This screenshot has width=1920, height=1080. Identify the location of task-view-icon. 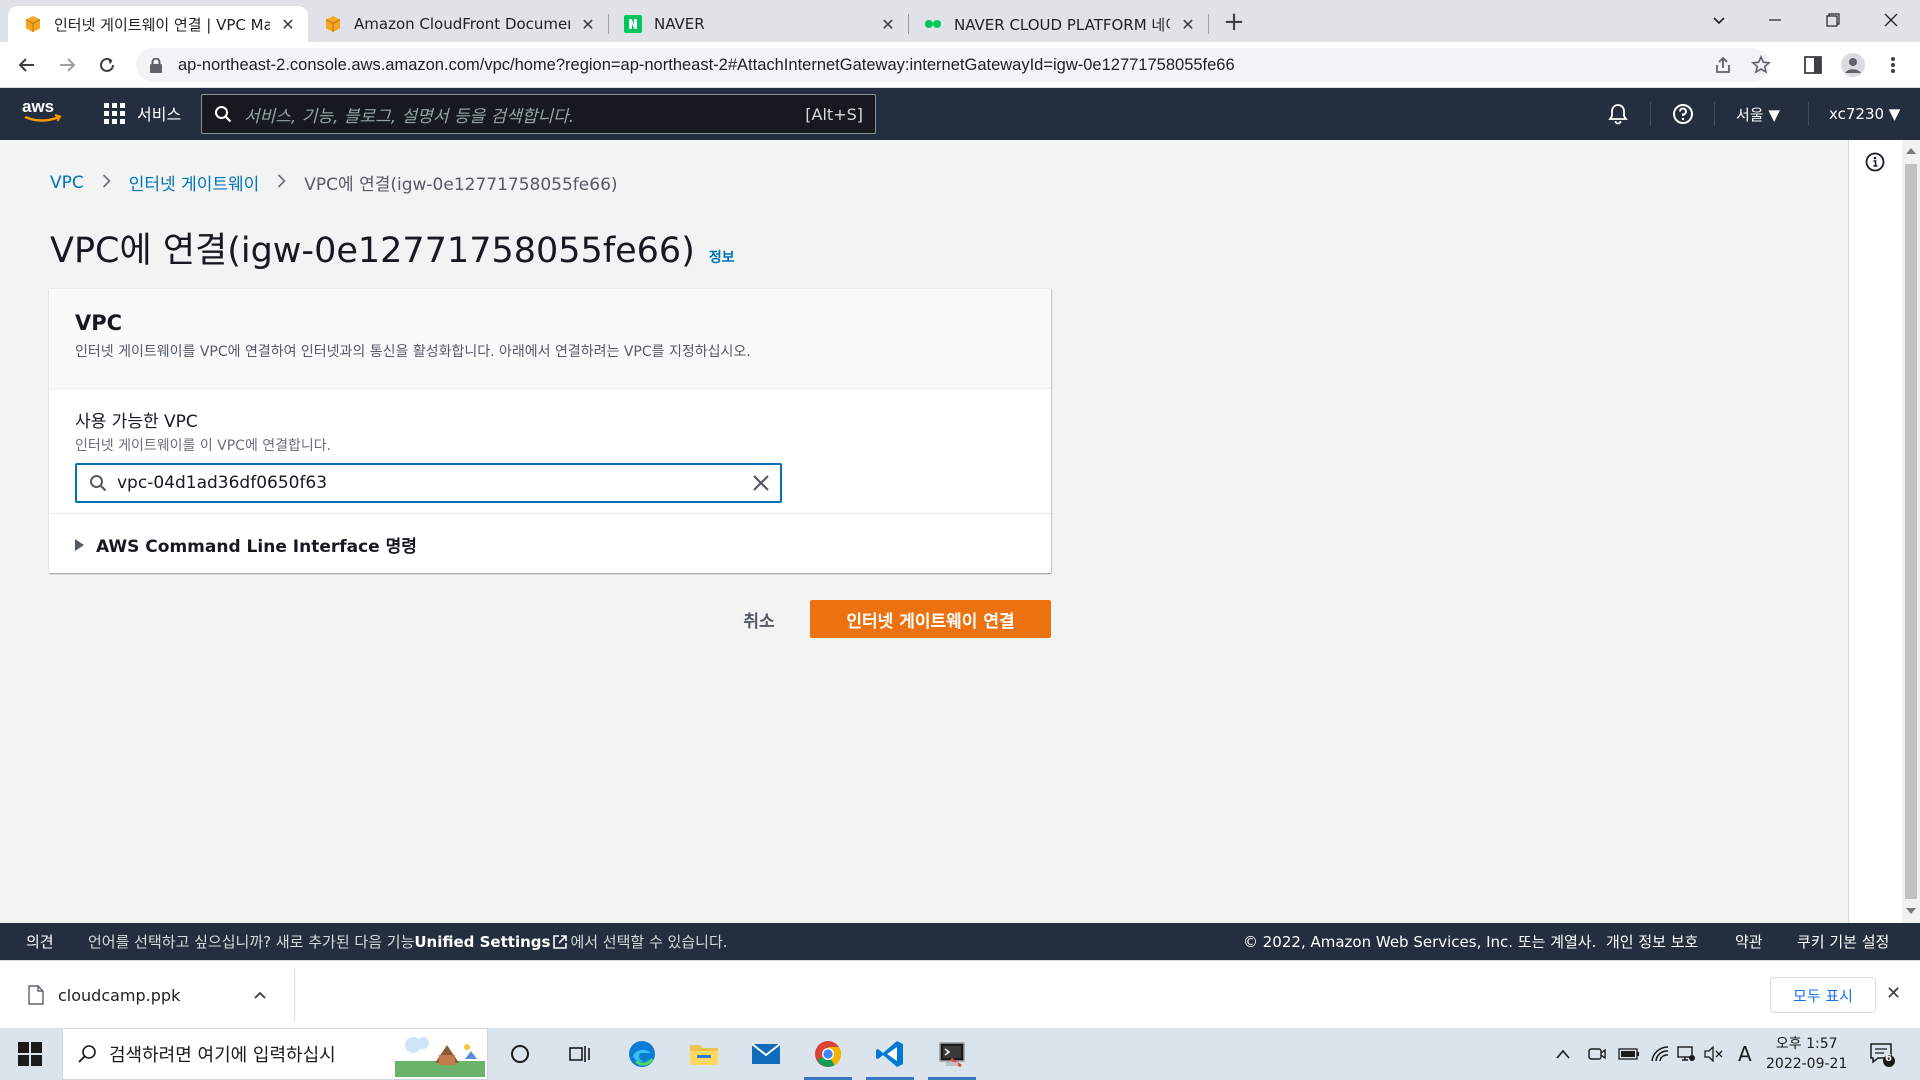
(580, 1054).